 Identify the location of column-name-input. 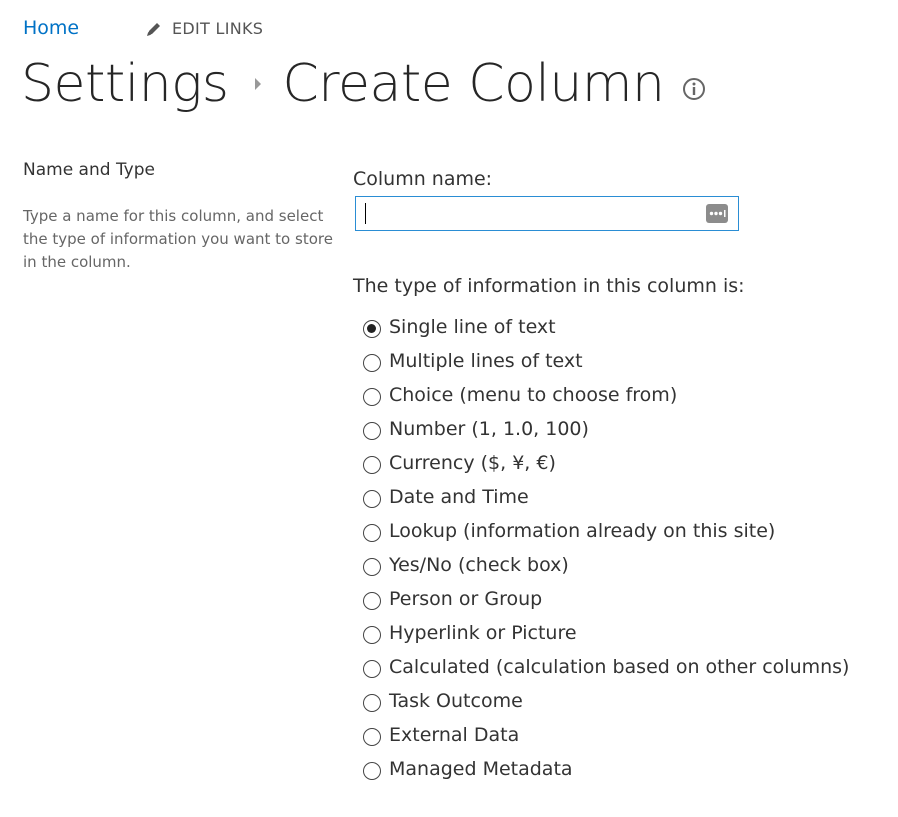
(534, 213).